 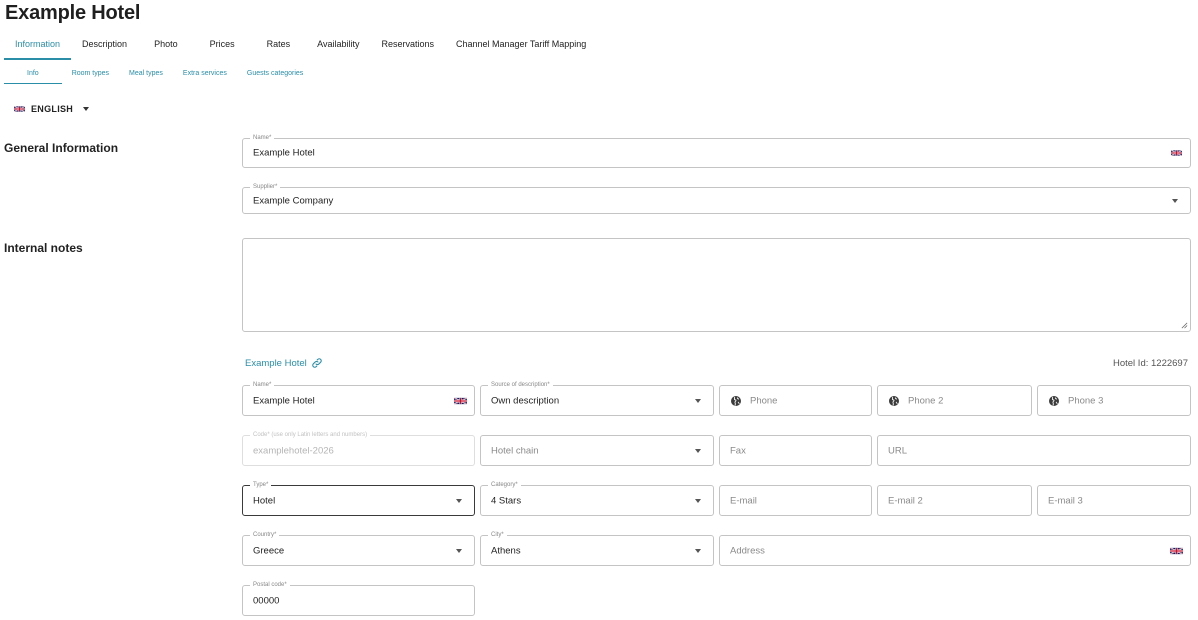 I want to click on language-selector: ENGLISH, so click(x=52, y=109).